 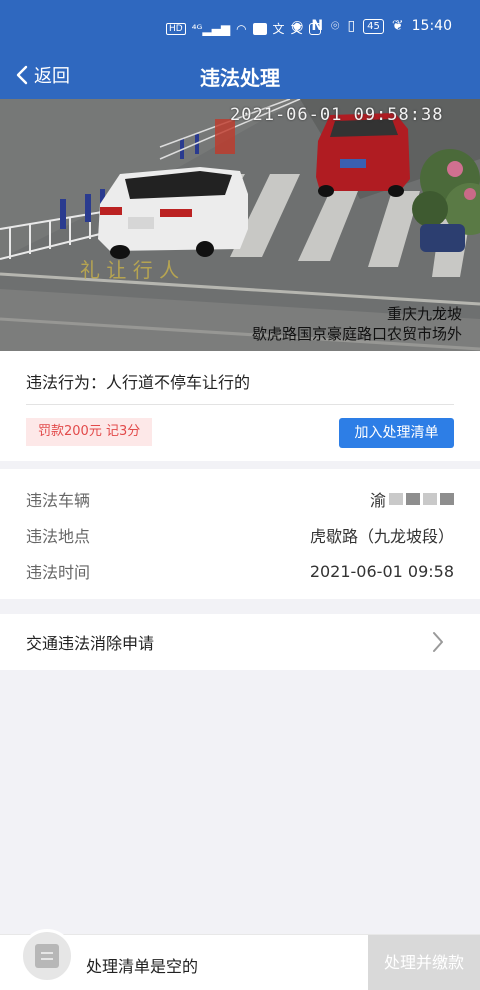 I want to click on nfc-icon: N, so click(x=317, y=26).